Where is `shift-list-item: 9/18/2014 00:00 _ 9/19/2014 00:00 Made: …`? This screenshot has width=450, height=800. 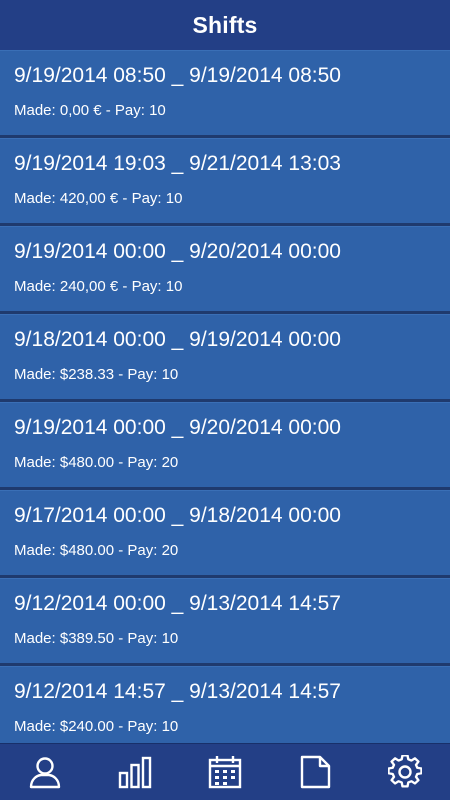 shift-list-item: 9/18/2014 00:00 _ 9/19/2014 00:00 Made: … is located at coordinates (225, 356).